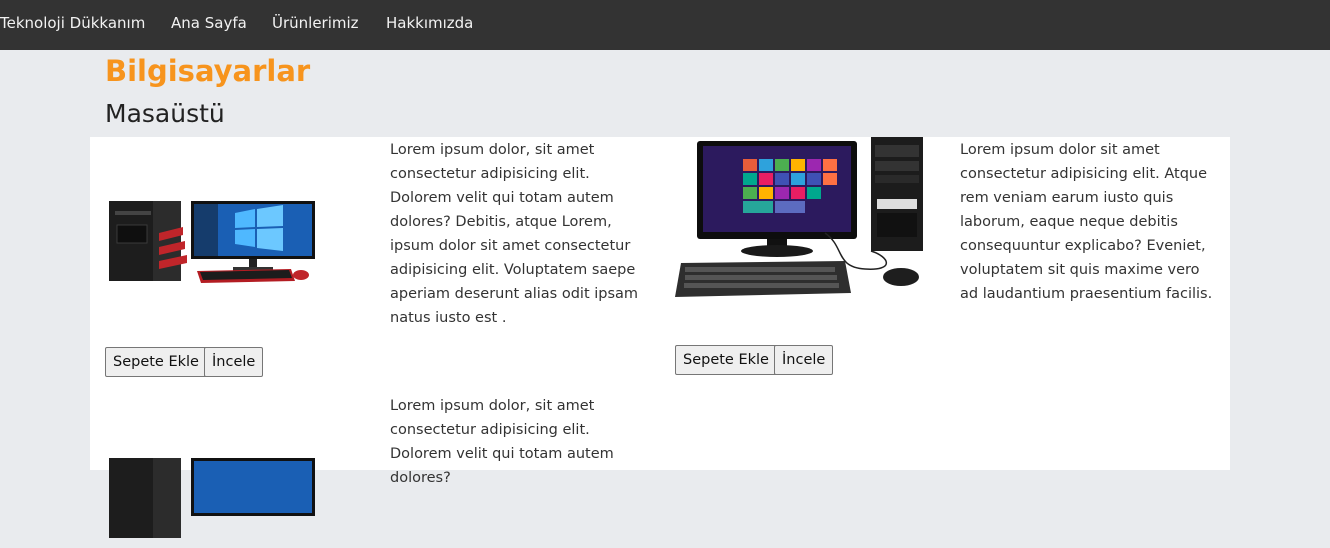 Image resolution: width=1330 pixels, height=548 pixels. I want to click on category-title: Bilgisayarlar, so click(208, 71).